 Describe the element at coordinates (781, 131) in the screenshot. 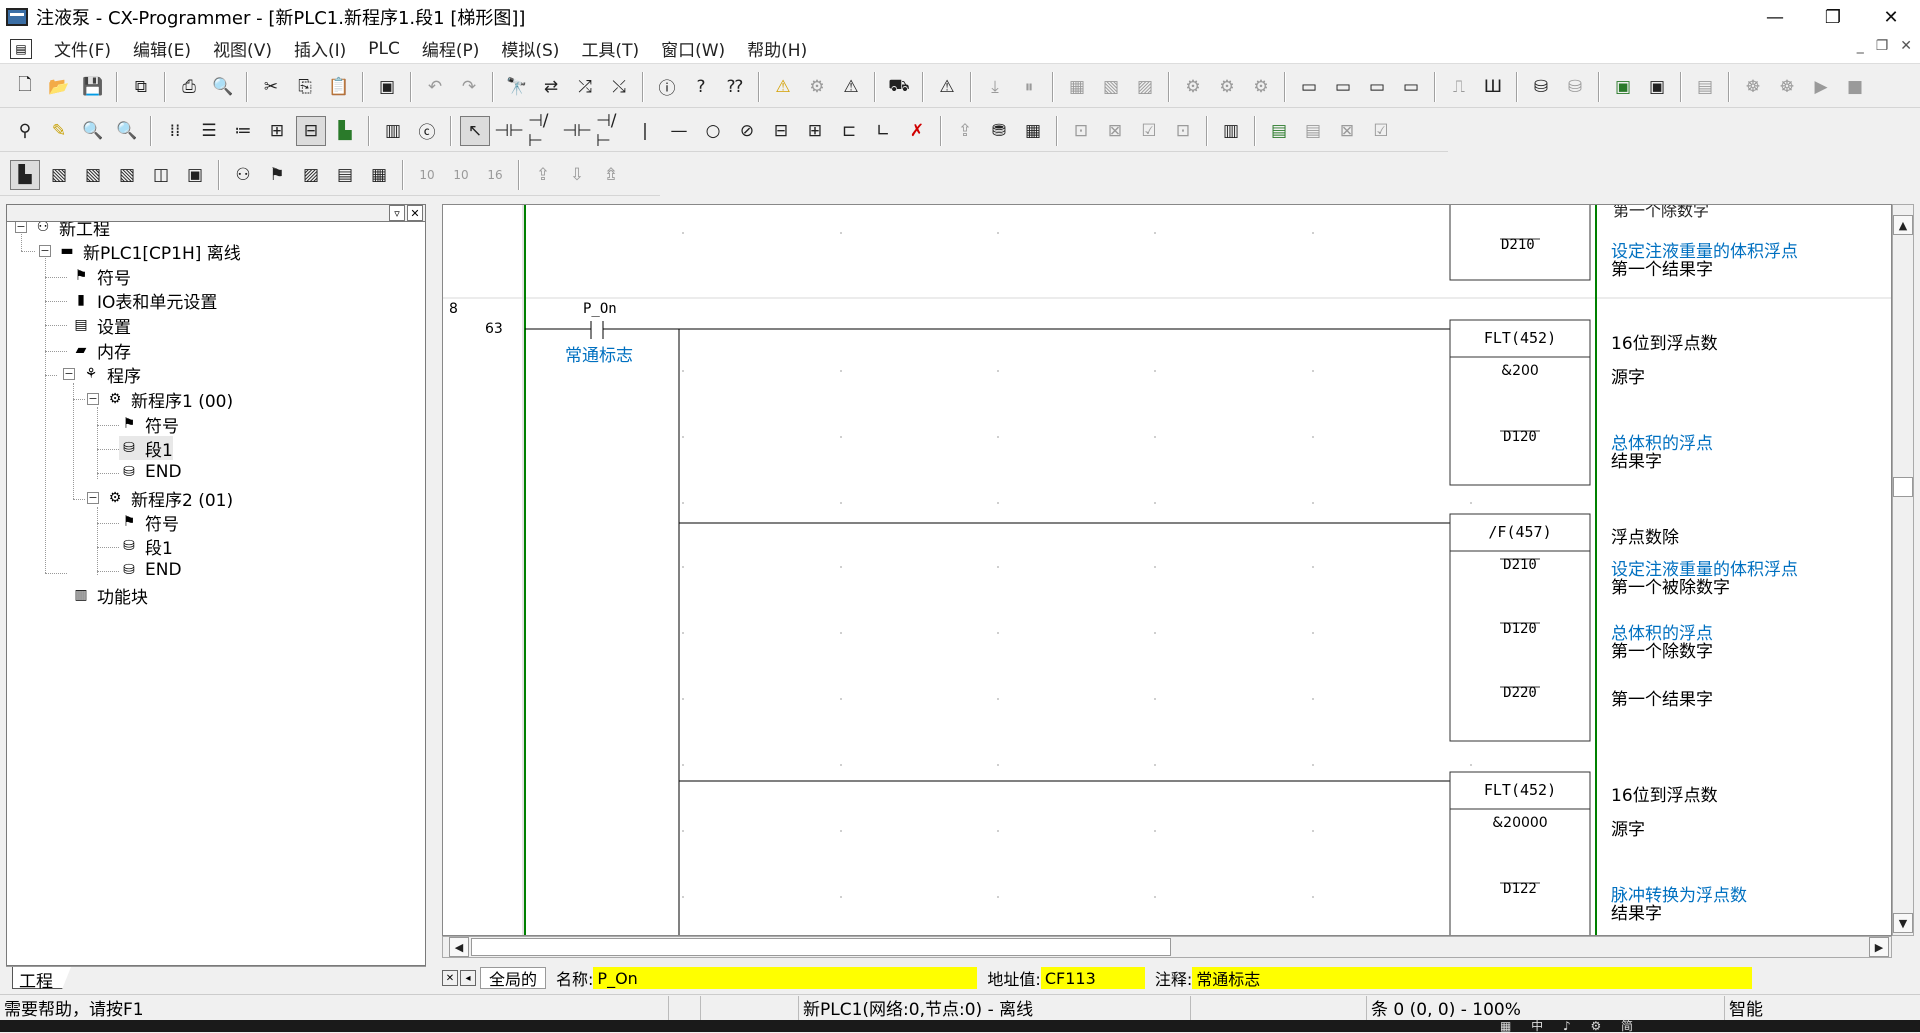

I see `instruction-icon: ⊟` at that location.